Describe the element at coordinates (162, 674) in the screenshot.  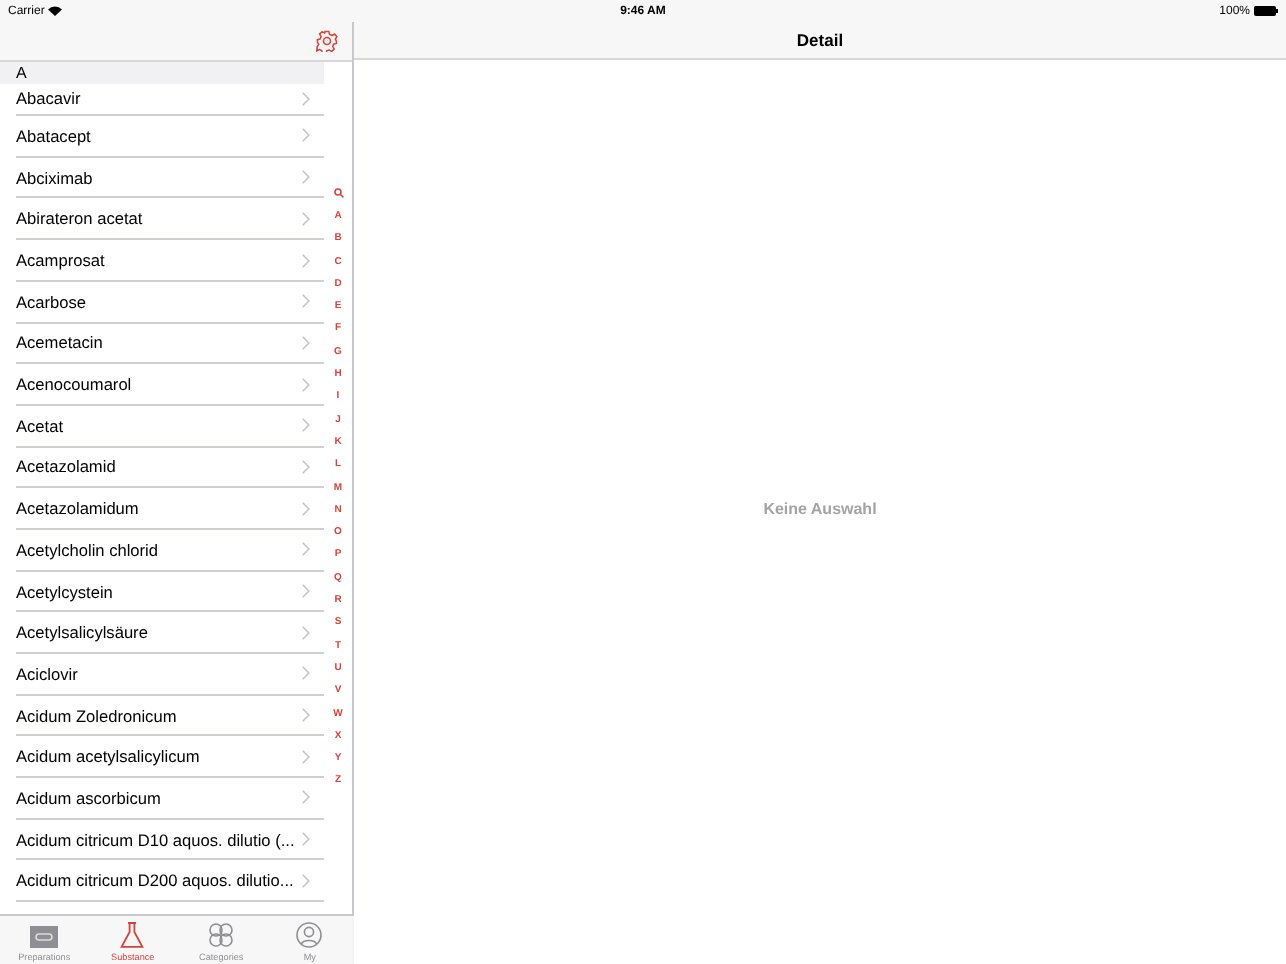
I see `substance-row: Aciclovir` at that location.